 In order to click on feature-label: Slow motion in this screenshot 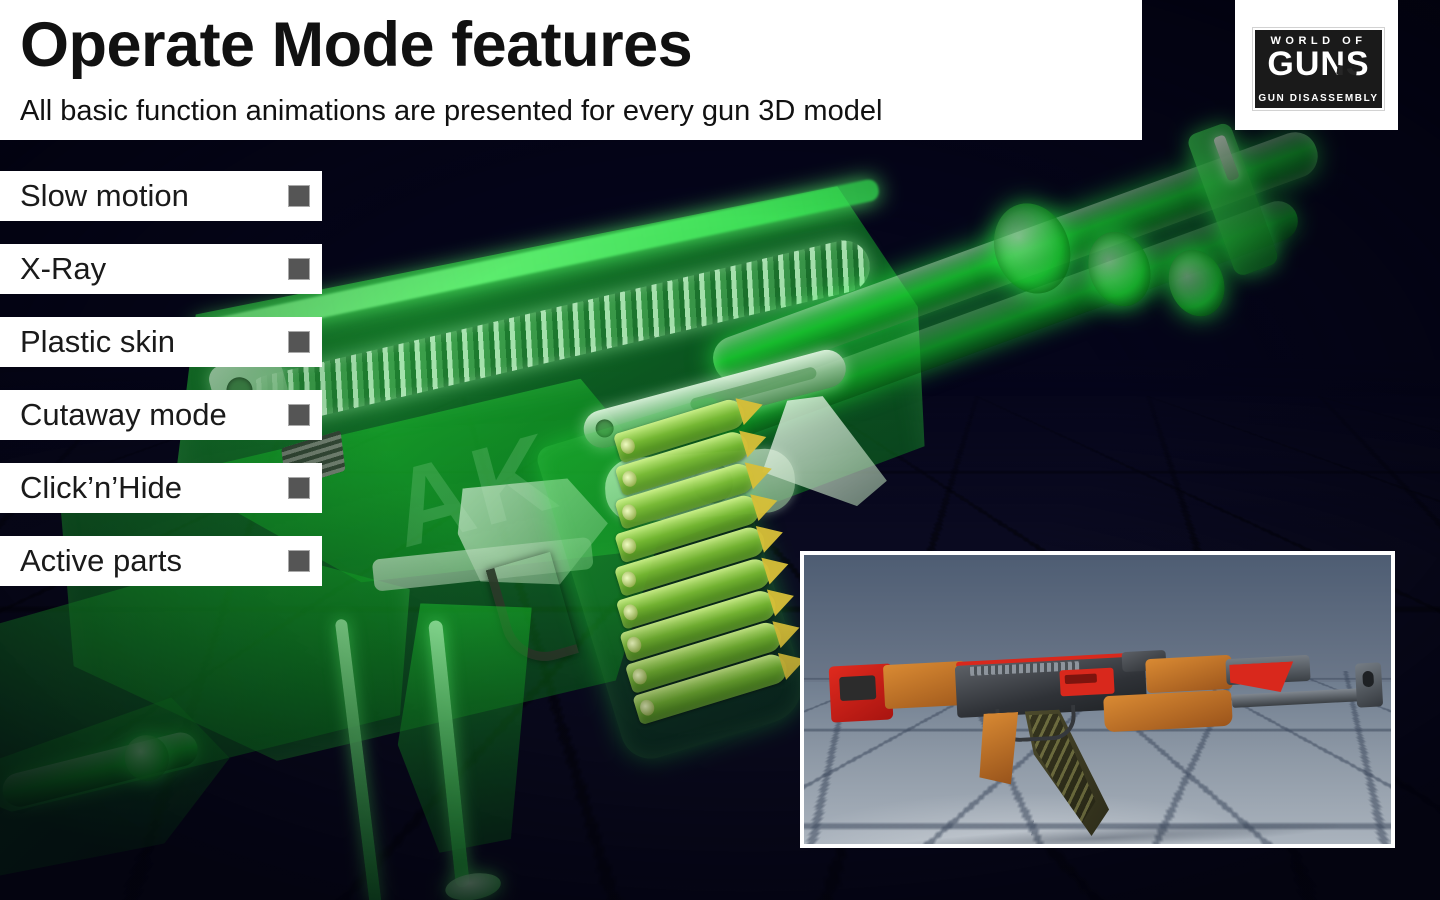, I will do `click(104, 195)`.